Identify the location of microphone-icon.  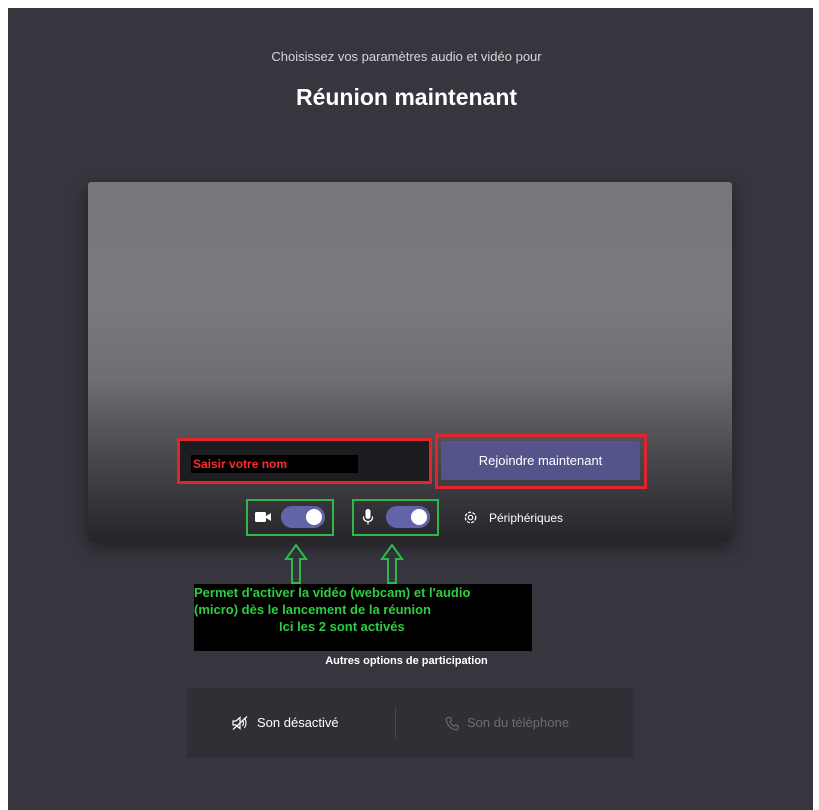
(368, 517).